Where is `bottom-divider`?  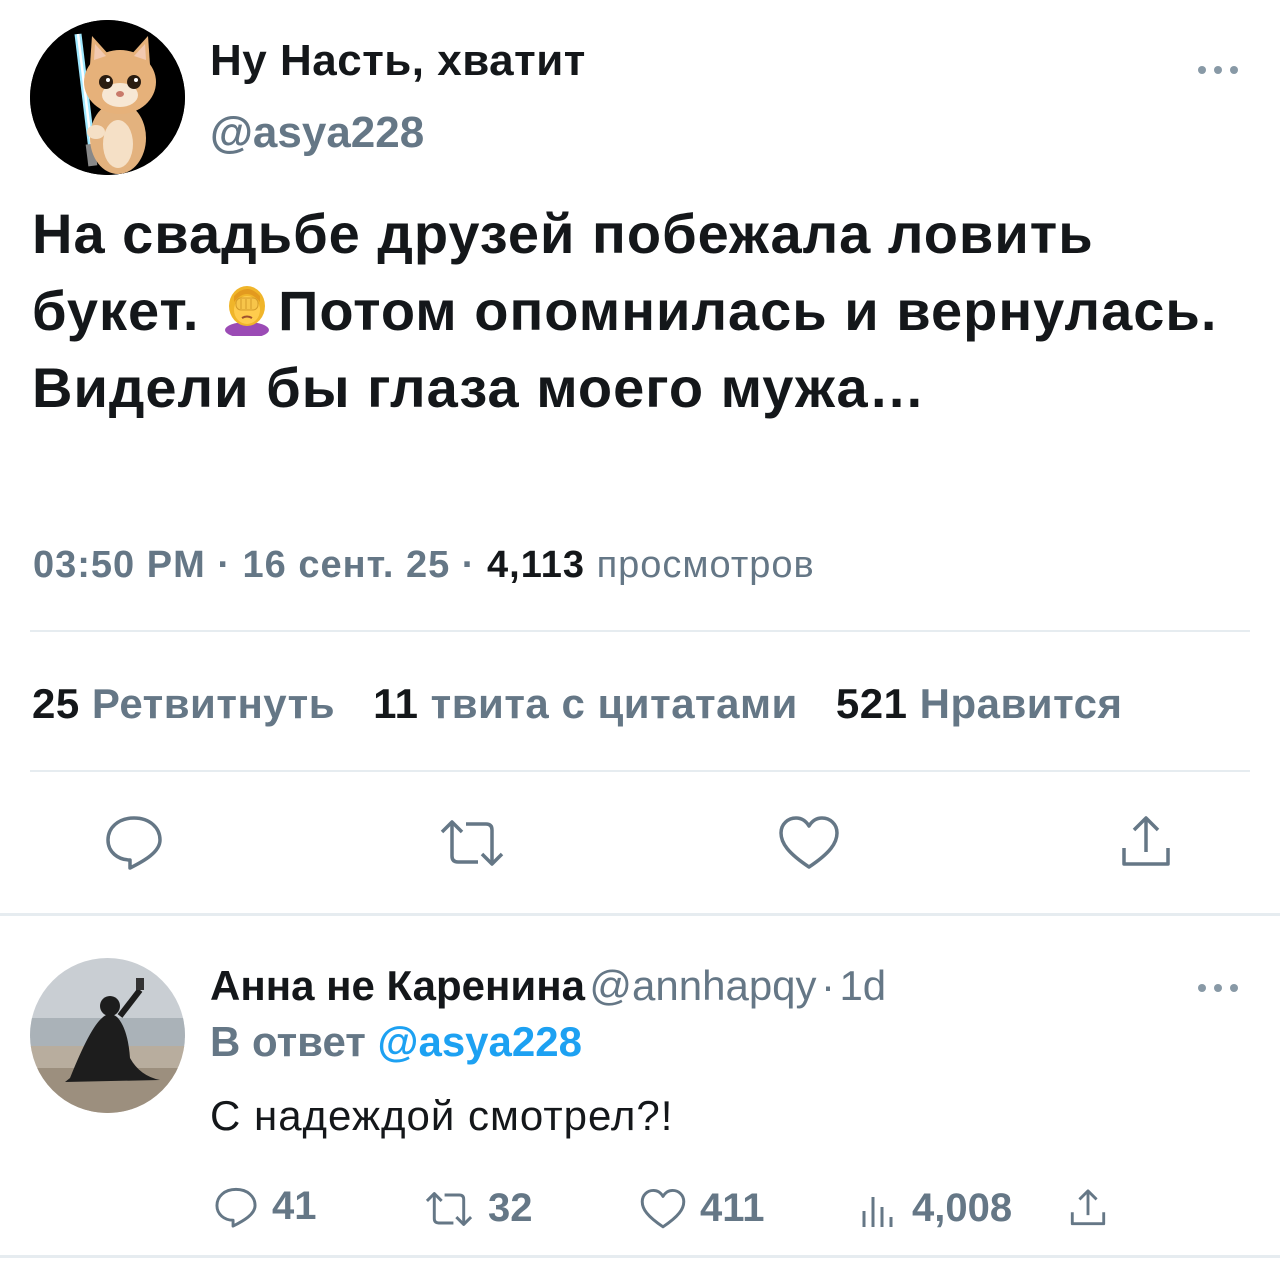 bottom-divider is located at coordinates (640, 1256).